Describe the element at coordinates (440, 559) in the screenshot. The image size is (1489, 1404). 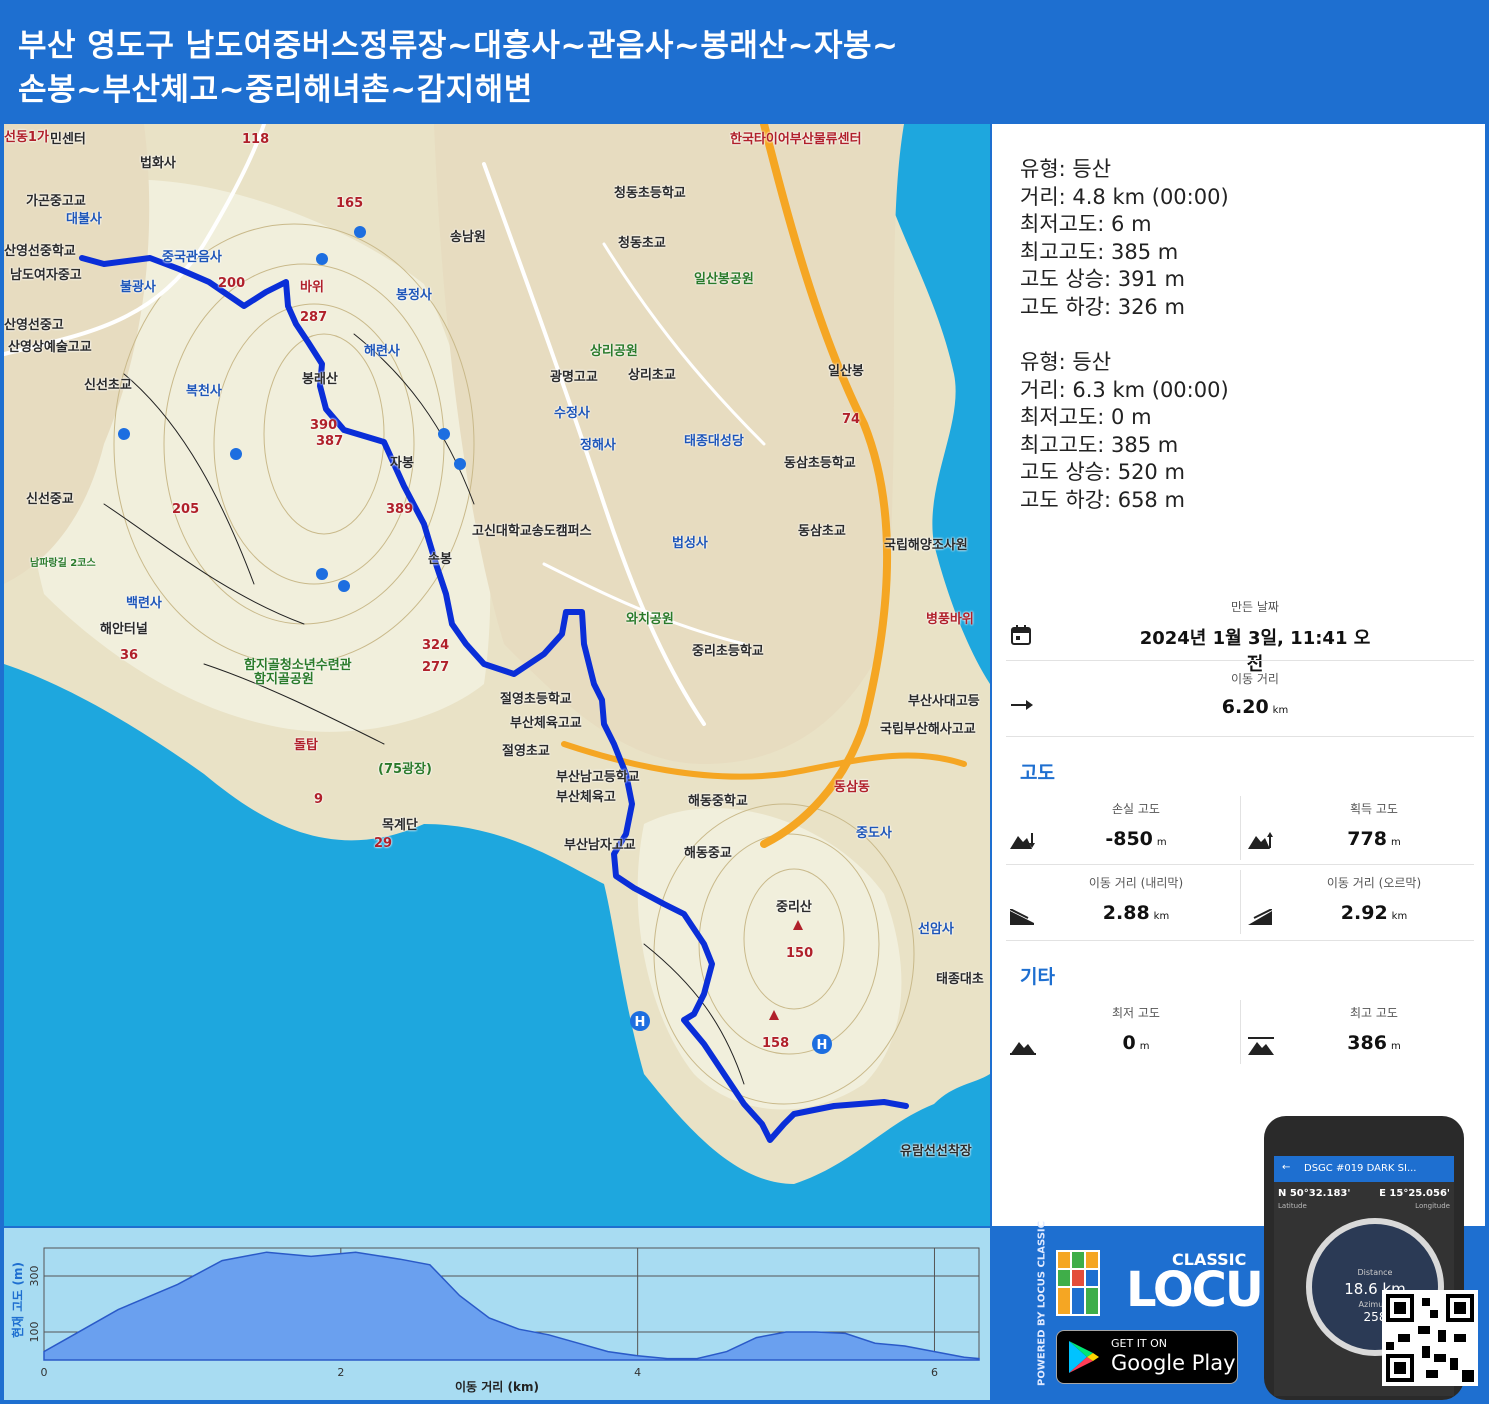
I see `map-label: 손봉` at that location.